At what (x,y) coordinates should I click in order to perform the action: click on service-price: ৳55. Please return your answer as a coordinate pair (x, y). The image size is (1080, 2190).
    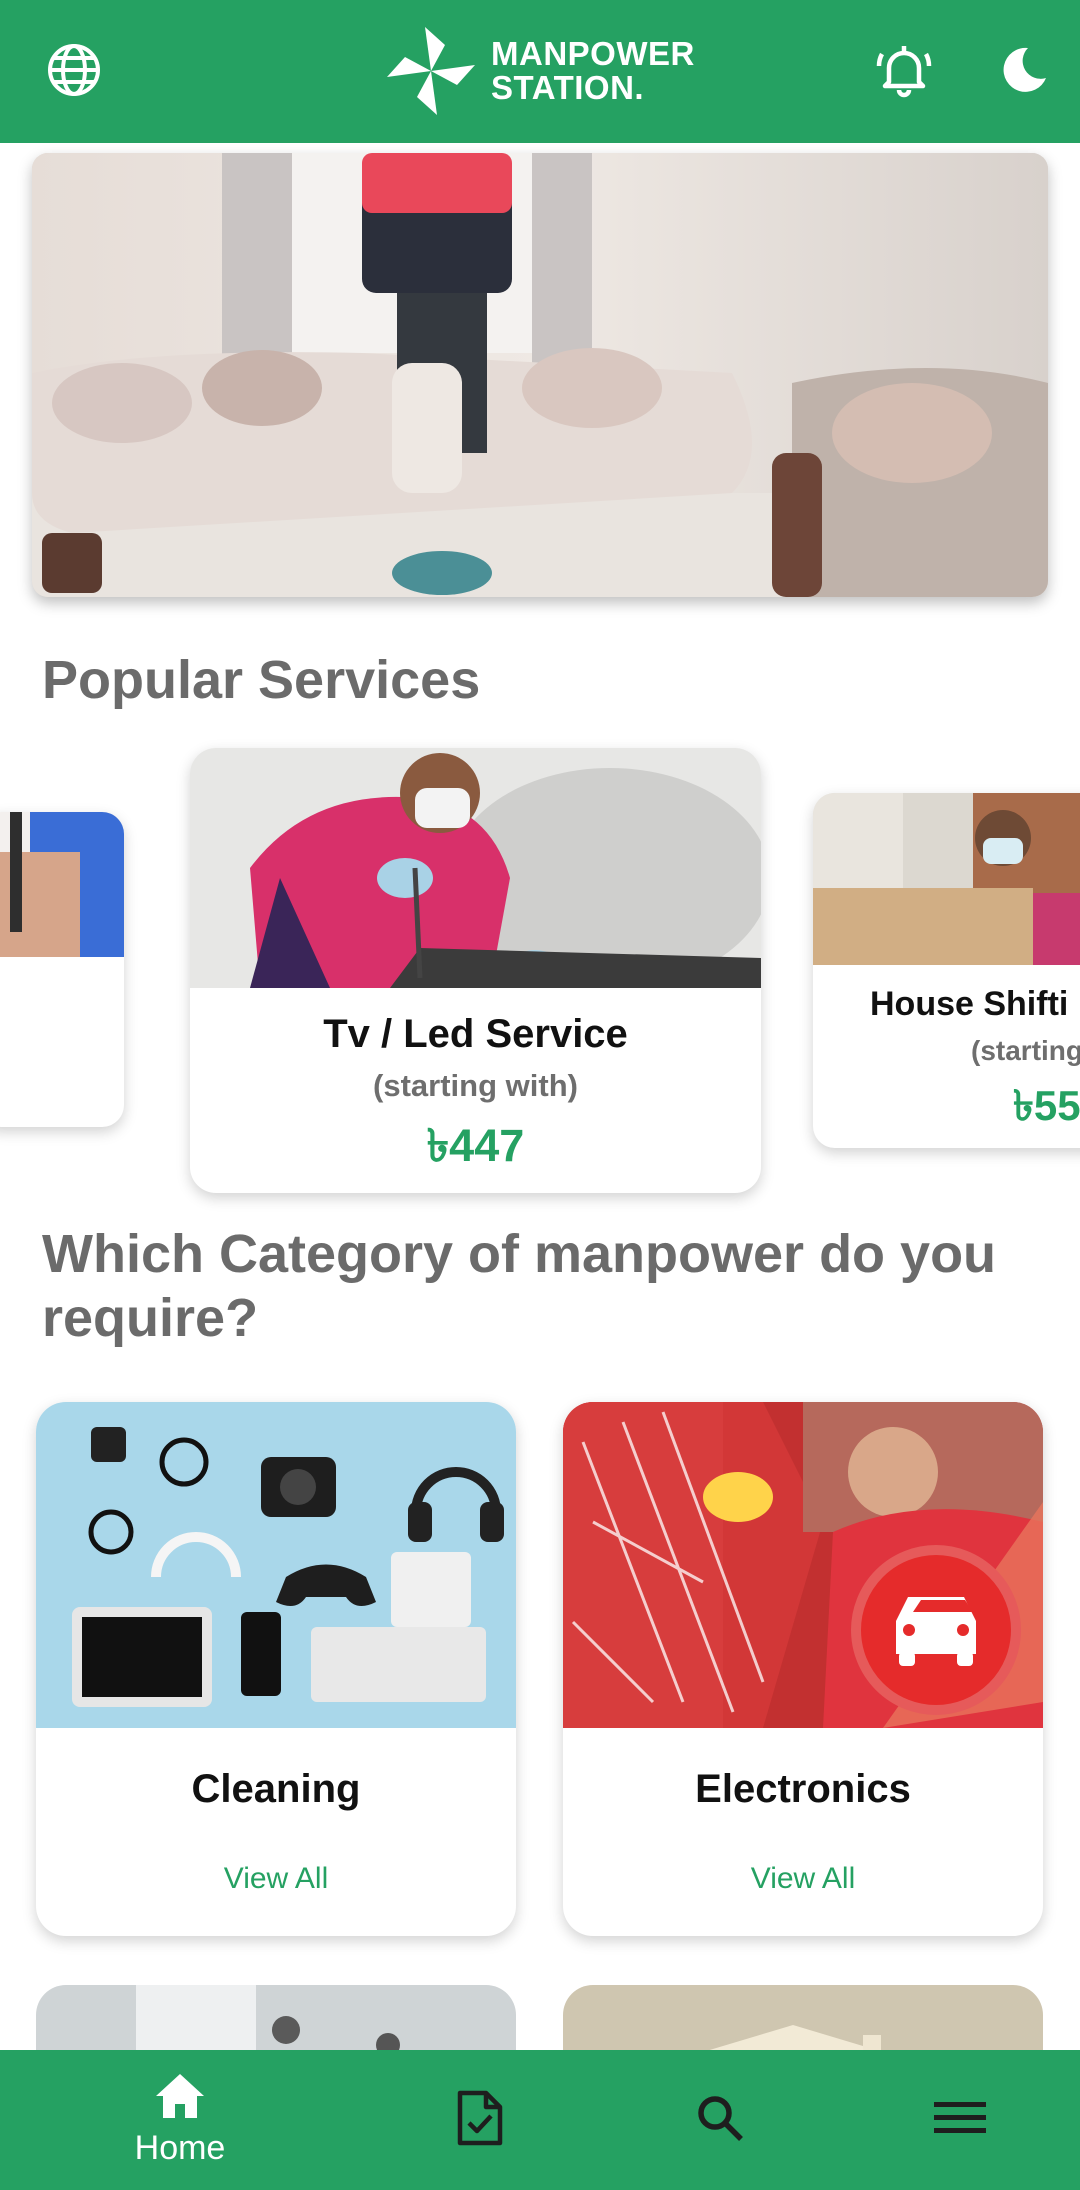
    Looking at the image, I should click on (1046, 1105).